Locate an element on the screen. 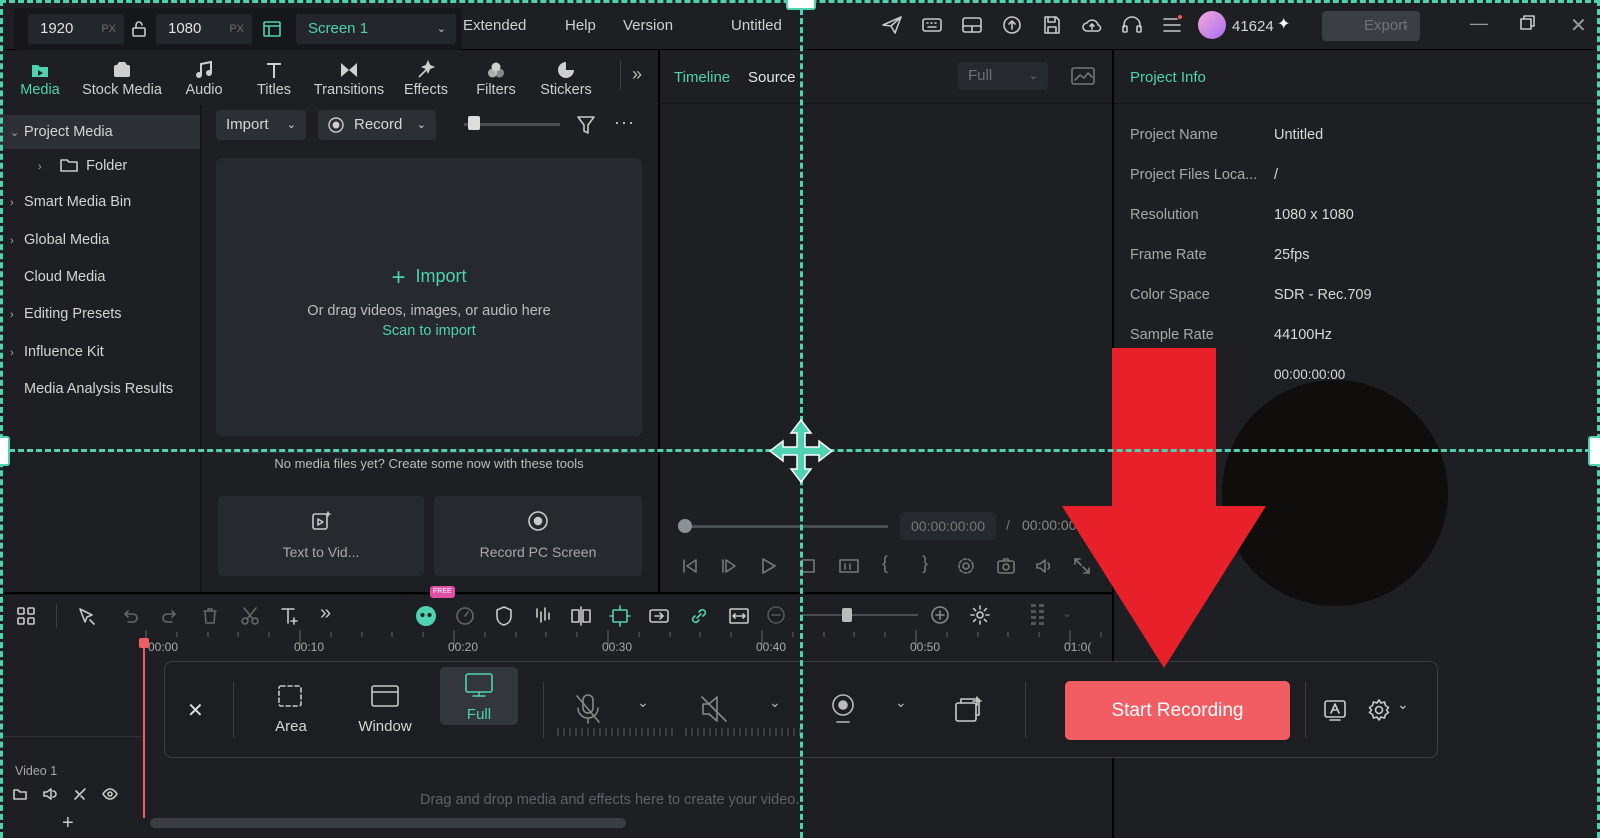 The height and width of the screenshot is (838, 1600). tab-effects: Effects is located at coordinates (426, 77).